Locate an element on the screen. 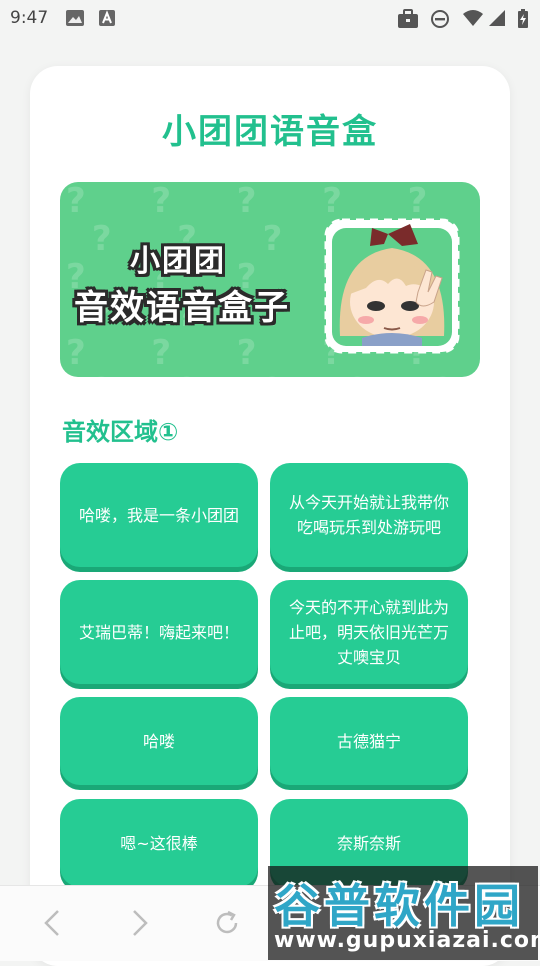  briefcase-icon is located at coordinates (408, 21).